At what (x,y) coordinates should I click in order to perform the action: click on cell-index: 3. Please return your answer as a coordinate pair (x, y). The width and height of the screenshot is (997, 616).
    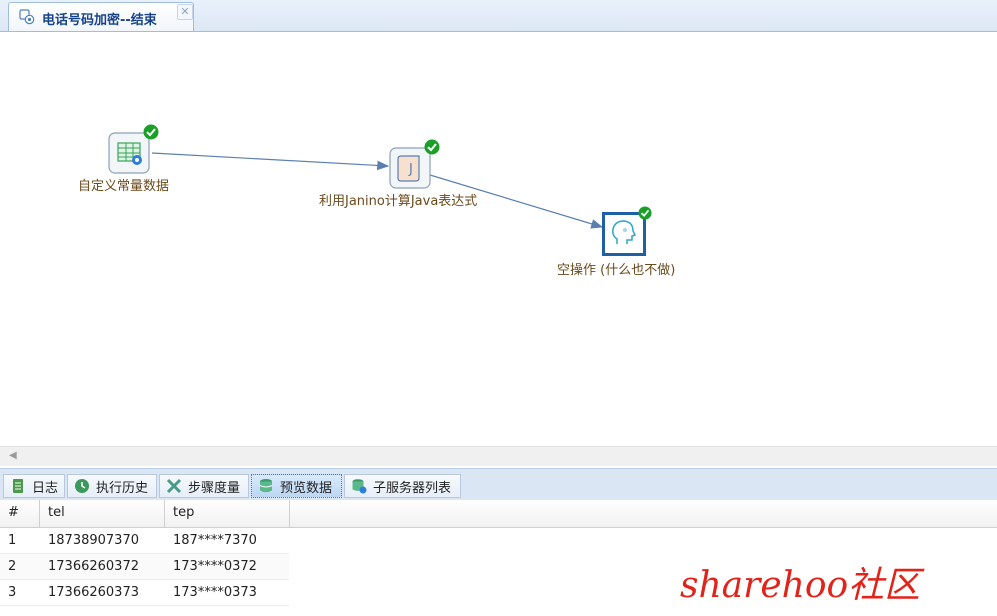
    Looking at the image, I should click on (12, 592).